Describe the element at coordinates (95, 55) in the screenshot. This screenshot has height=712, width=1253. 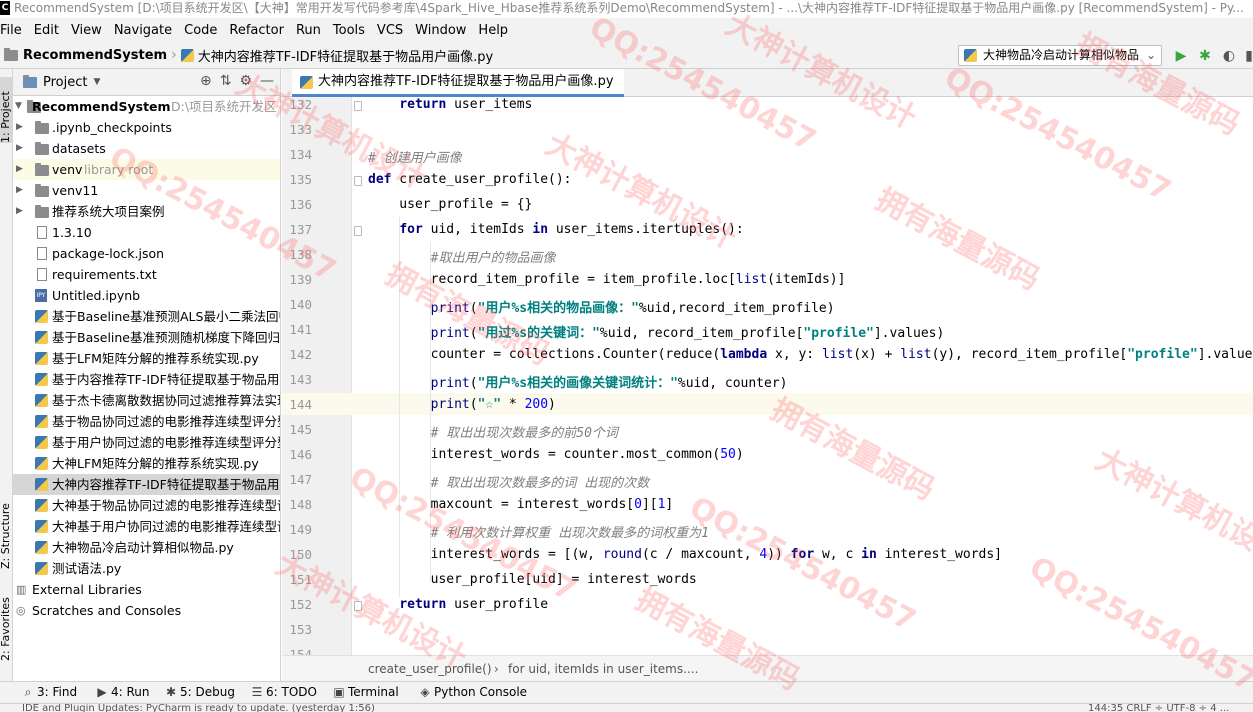
I see `nav-project: RecommendSystem` at that location.